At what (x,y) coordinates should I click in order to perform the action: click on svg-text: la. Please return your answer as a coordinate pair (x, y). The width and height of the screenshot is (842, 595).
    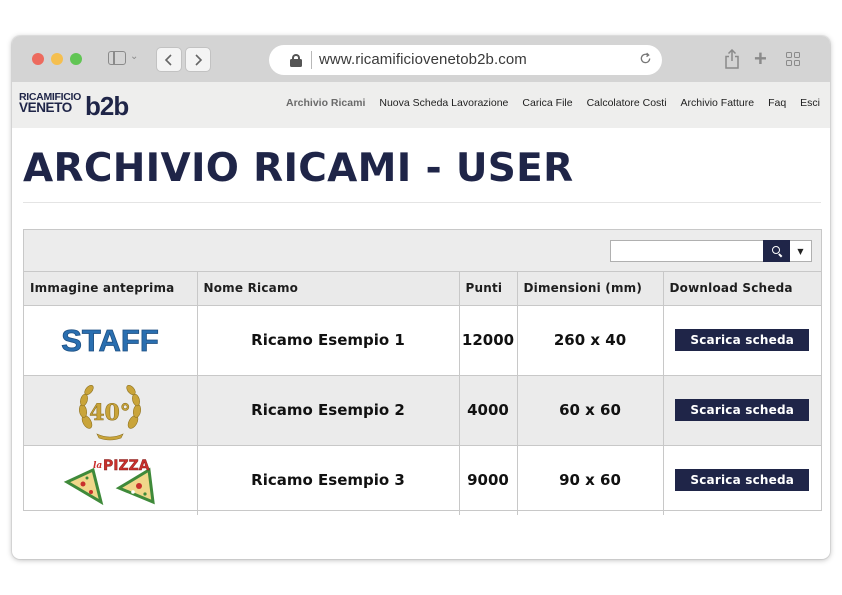
    Looking at the image, I should click on (97, 466).